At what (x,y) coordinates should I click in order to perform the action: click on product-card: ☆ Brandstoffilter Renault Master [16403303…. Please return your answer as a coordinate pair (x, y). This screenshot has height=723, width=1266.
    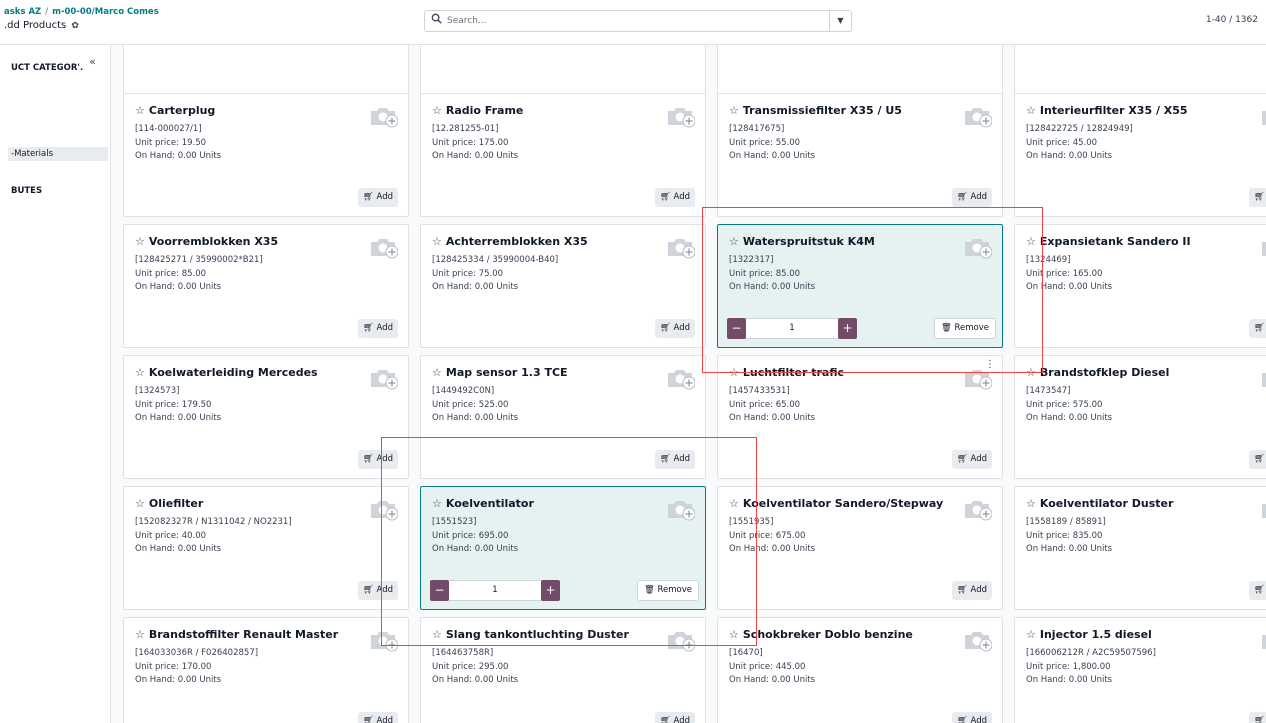
    Looking at the image, I should click on (266, 670).